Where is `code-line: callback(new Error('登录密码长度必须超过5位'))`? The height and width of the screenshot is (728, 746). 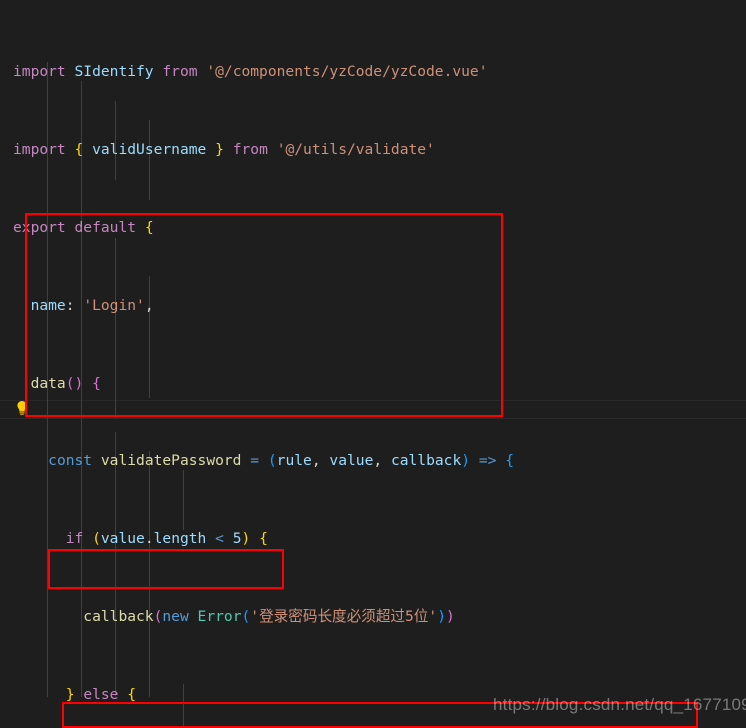
code-line: callback(new Error('登录密码长度必须超过5位')) is located at coordinates (373, 616).